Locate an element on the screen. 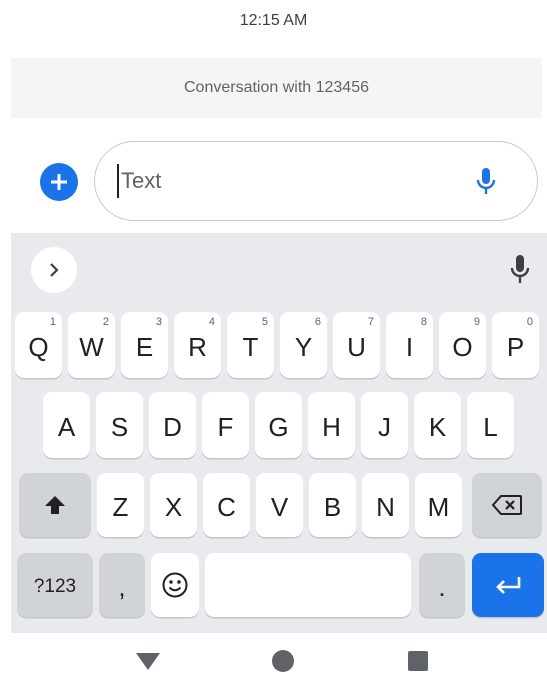 The width and height of the screenshot is (547, 686). key-b: B is located at coordinates (332, 505).